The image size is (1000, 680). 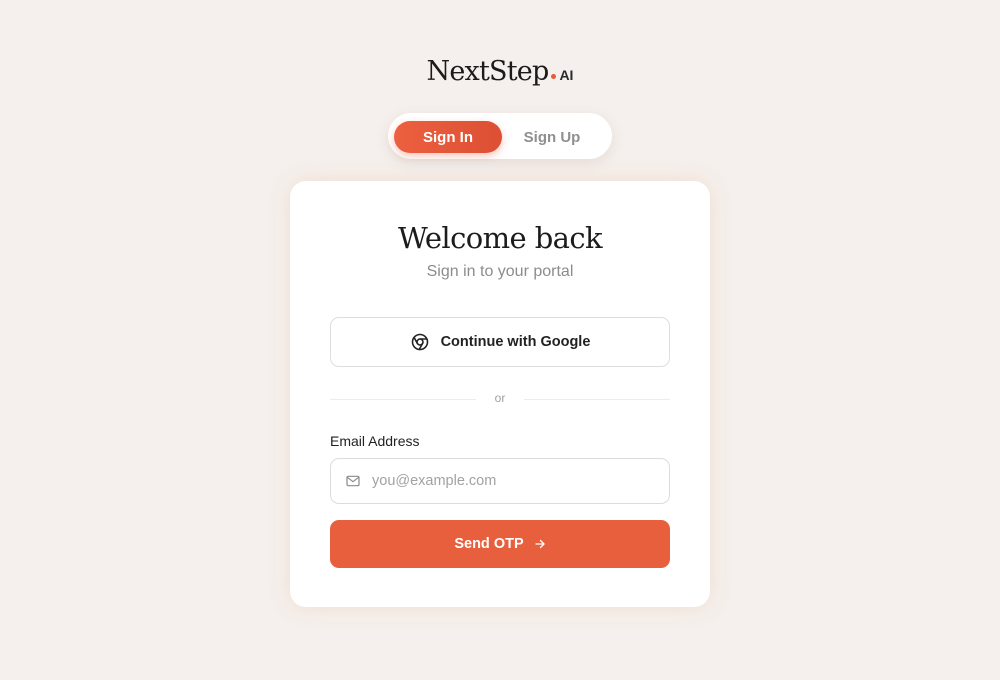 I want to click on tab-sign-in: Sign In, so click(x=448, y=137).